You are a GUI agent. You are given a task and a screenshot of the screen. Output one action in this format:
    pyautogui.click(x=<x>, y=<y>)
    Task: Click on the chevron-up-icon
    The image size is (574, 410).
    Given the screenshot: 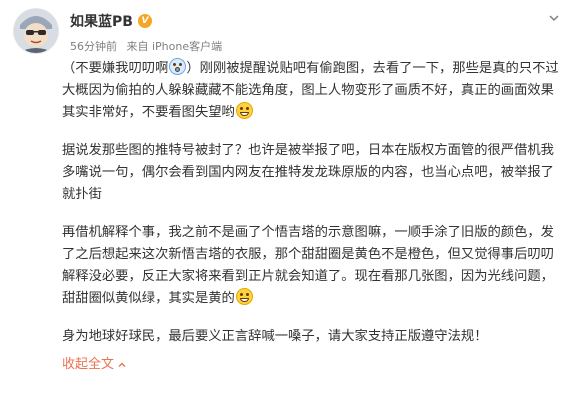 What is the action you would take?
    pyautogui.click(x=122, y=364)
    